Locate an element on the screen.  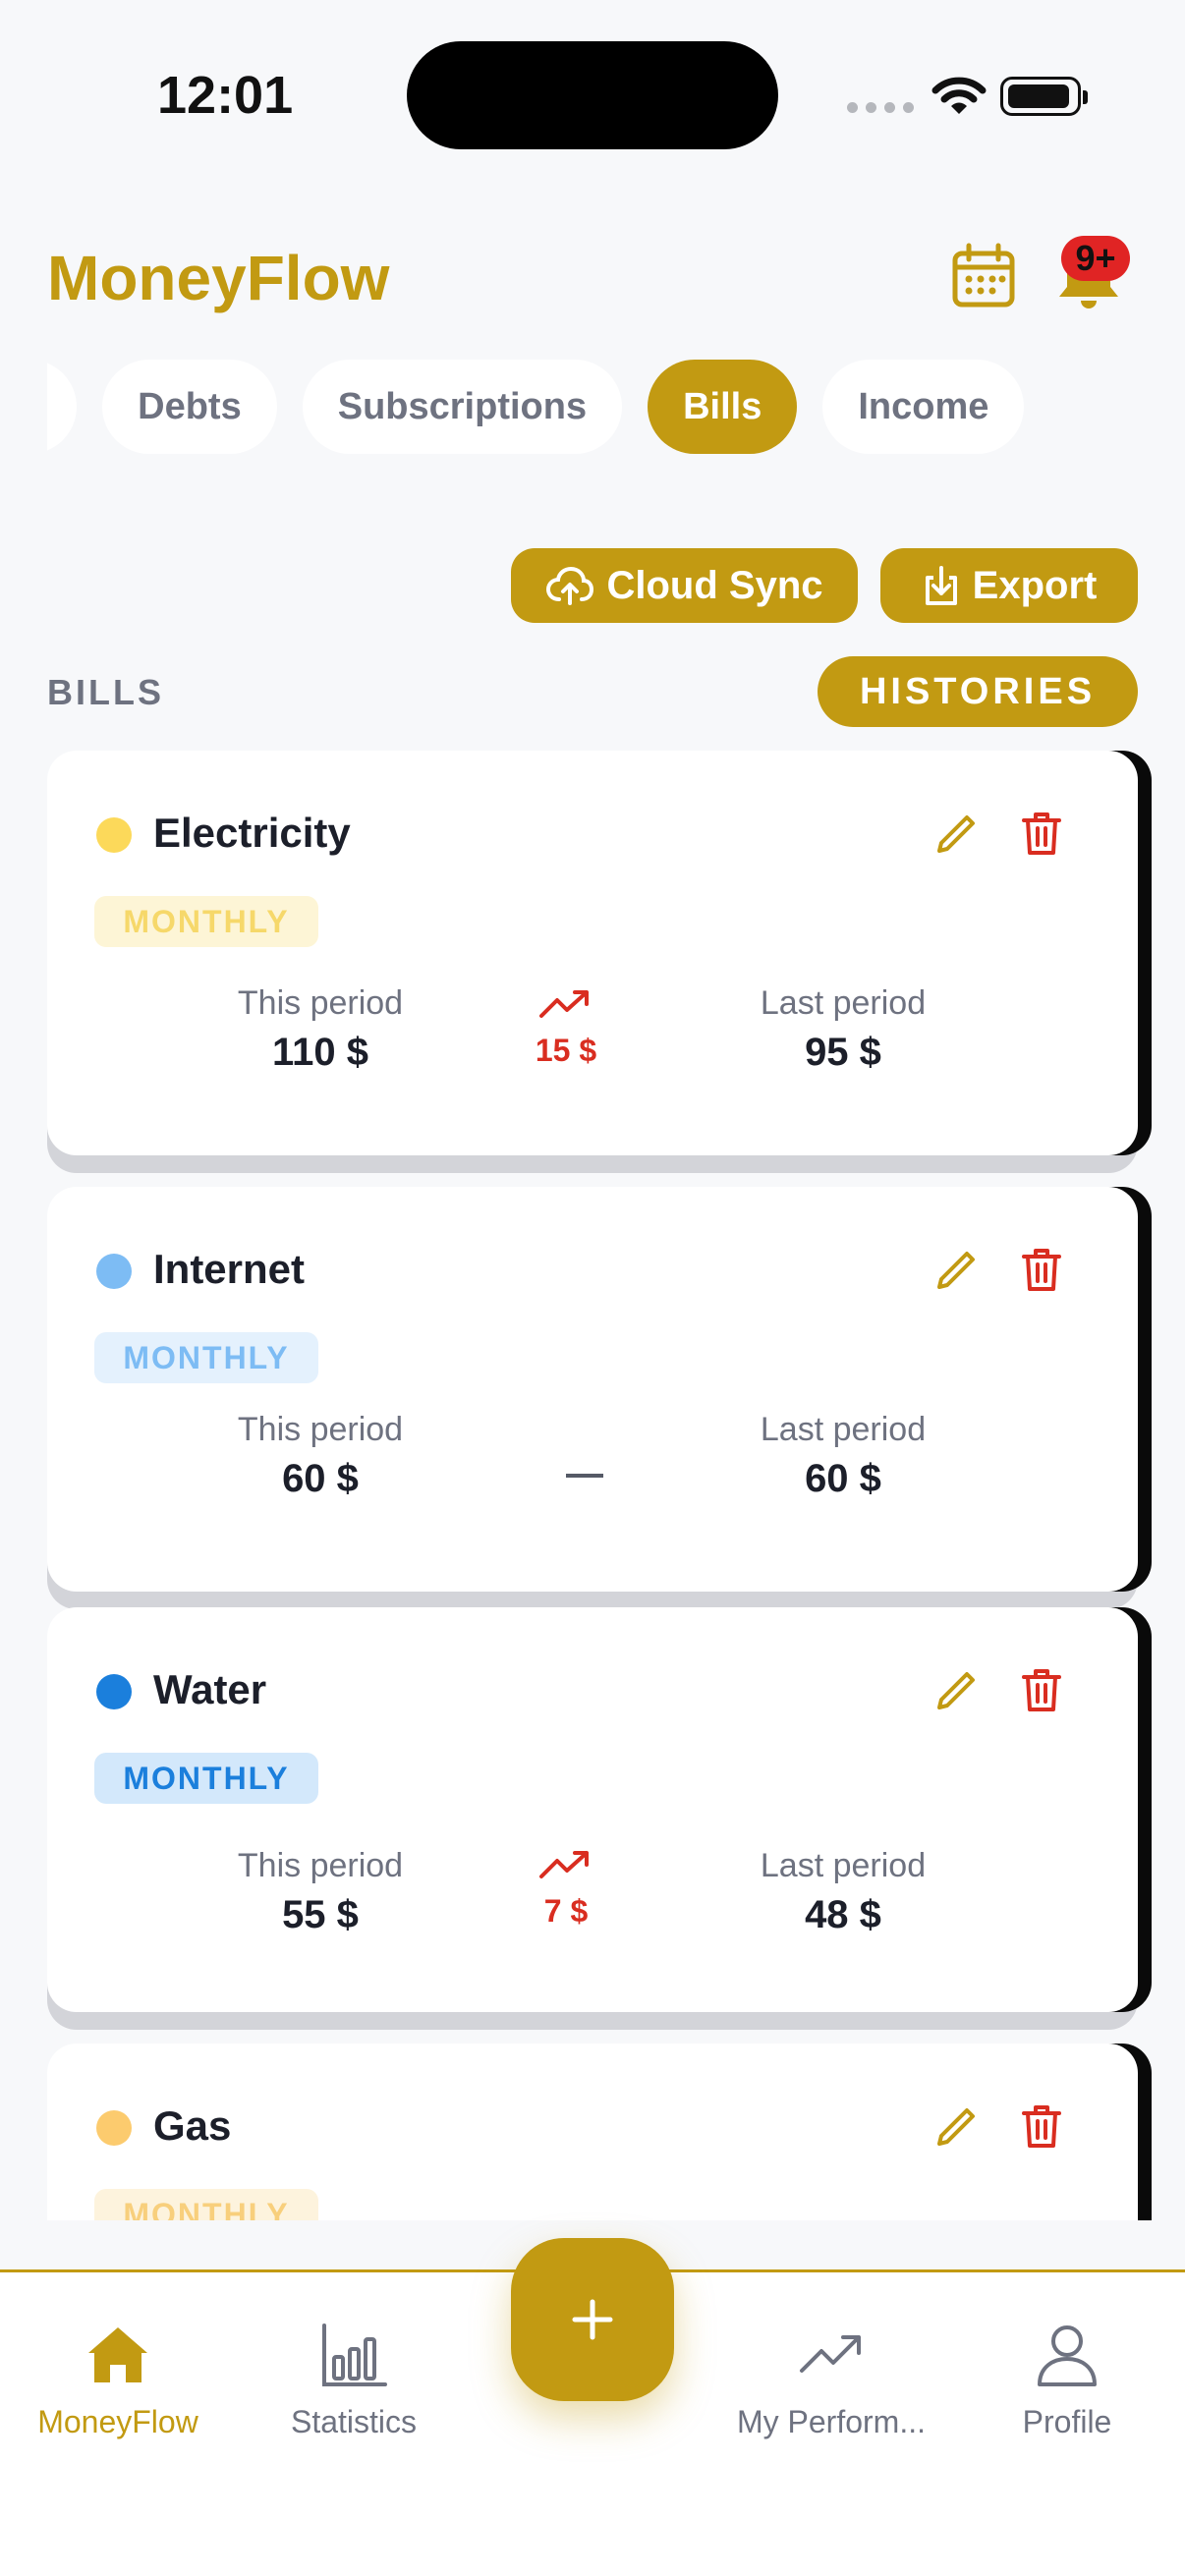
last-period-value: 95 $ is located at coordinates (843, 1052).